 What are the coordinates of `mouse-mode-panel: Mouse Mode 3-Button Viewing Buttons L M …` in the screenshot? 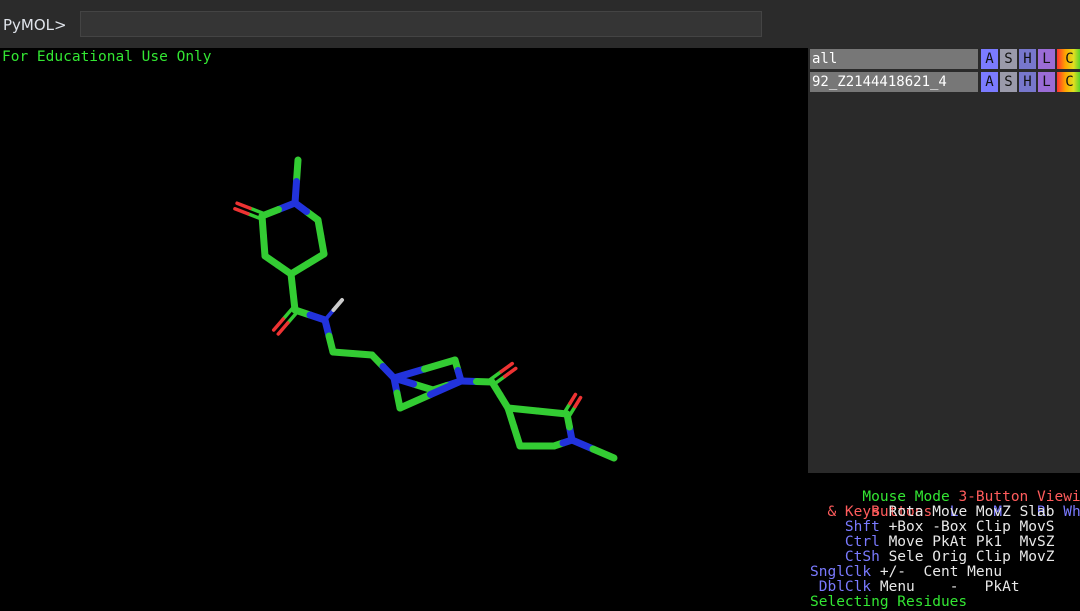 It's located at (944, 542).